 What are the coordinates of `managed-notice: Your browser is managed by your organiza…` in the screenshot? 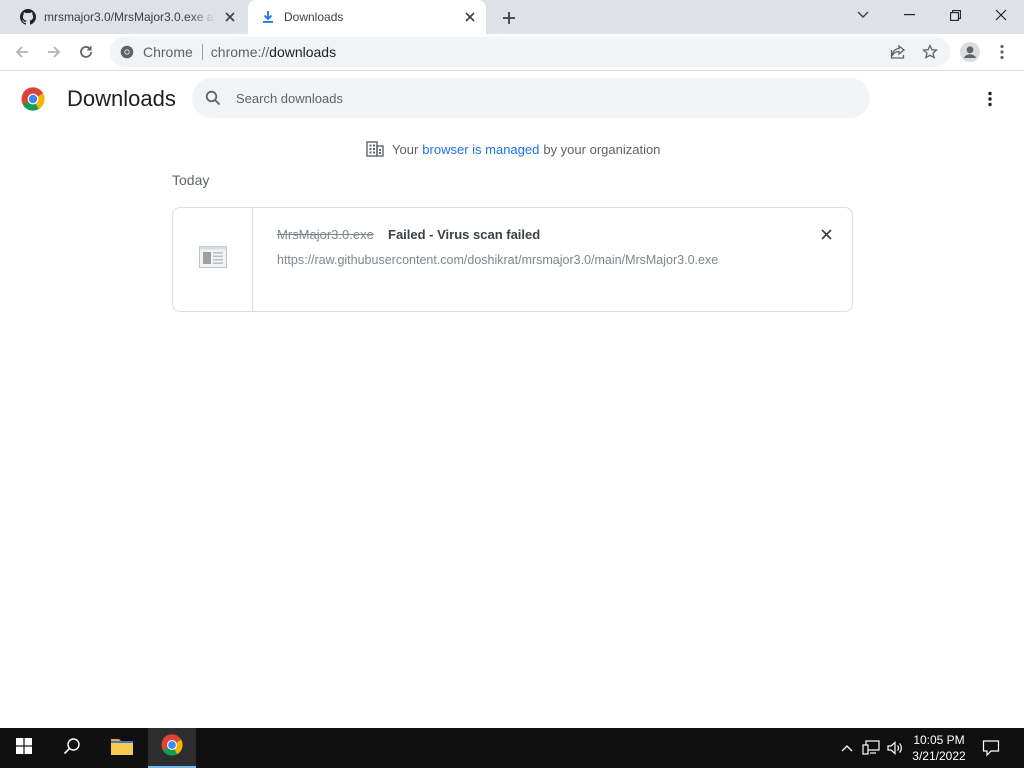 It's located at (513, 149).